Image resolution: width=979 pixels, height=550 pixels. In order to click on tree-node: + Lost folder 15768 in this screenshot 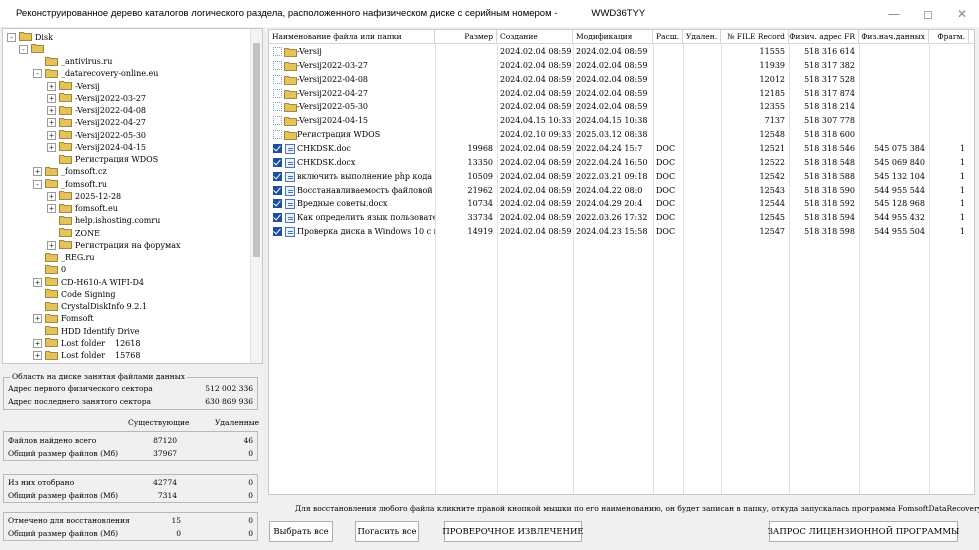, I will do `click(86, 356)`.